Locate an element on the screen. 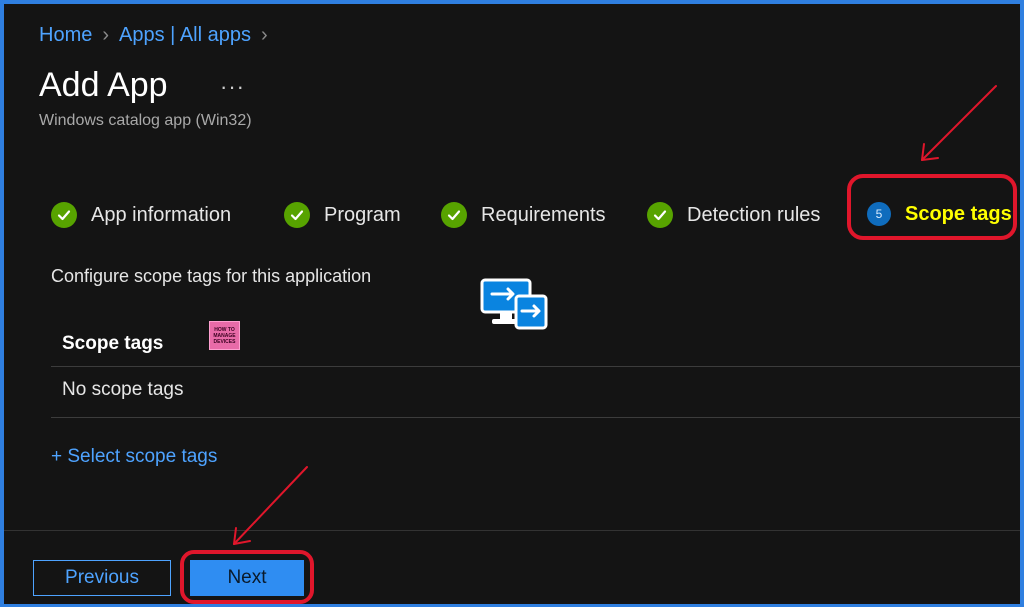 The height and width of the screenshot is (607, 1024). breadcrumb: Home › Apps | All apps › is located at coordinates (153, 35).